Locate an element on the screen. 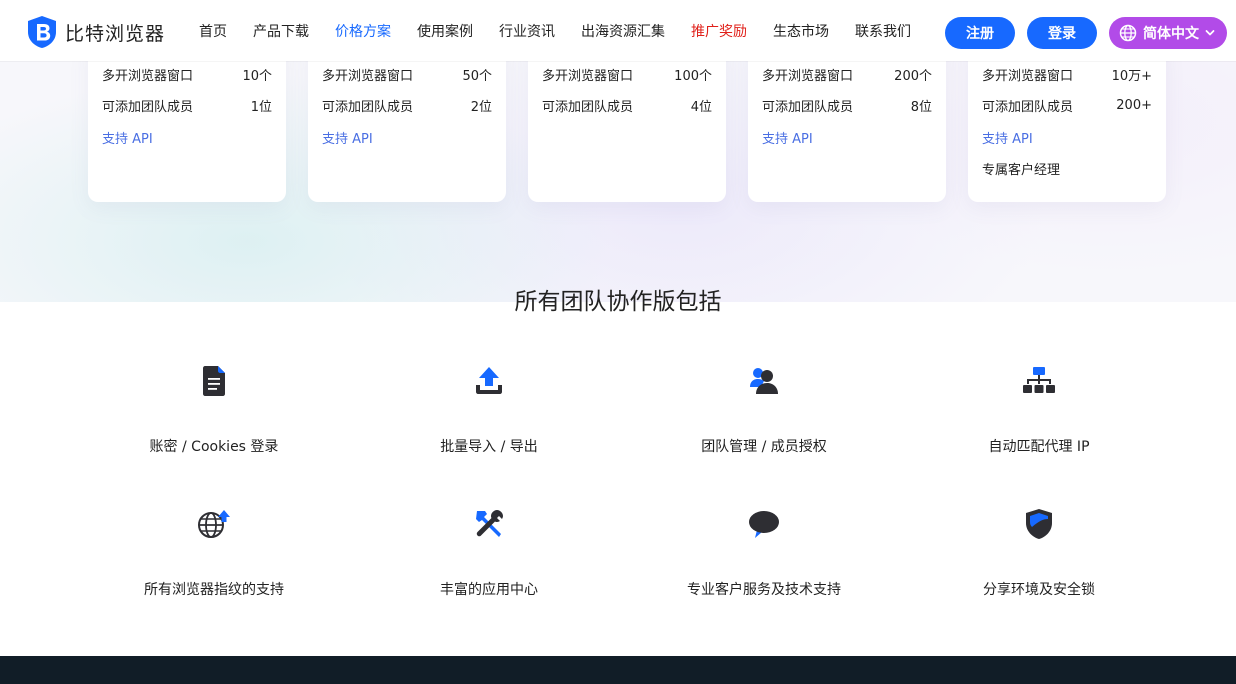 The width and height of the screenshot is (1236, 684). feature-item: 专业客户服务及技术支持 is located at coordinates (764, 553).